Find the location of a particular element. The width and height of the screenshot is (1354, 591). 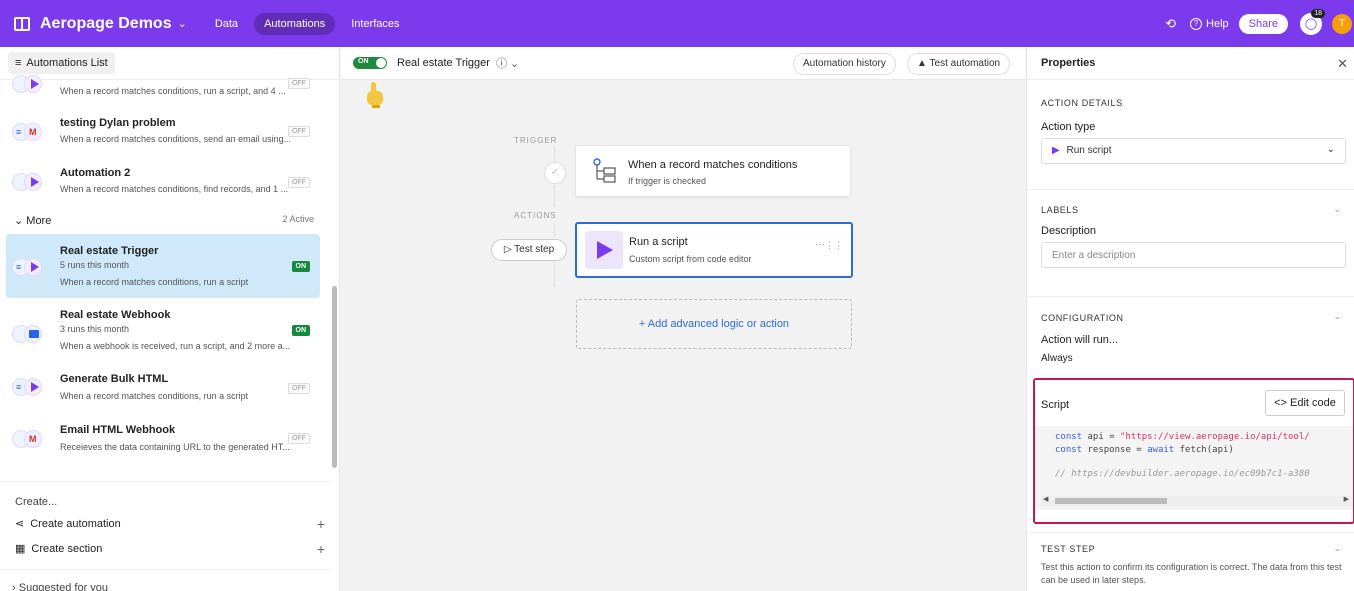

nav-data: Data is located at coordinates (226, 24).